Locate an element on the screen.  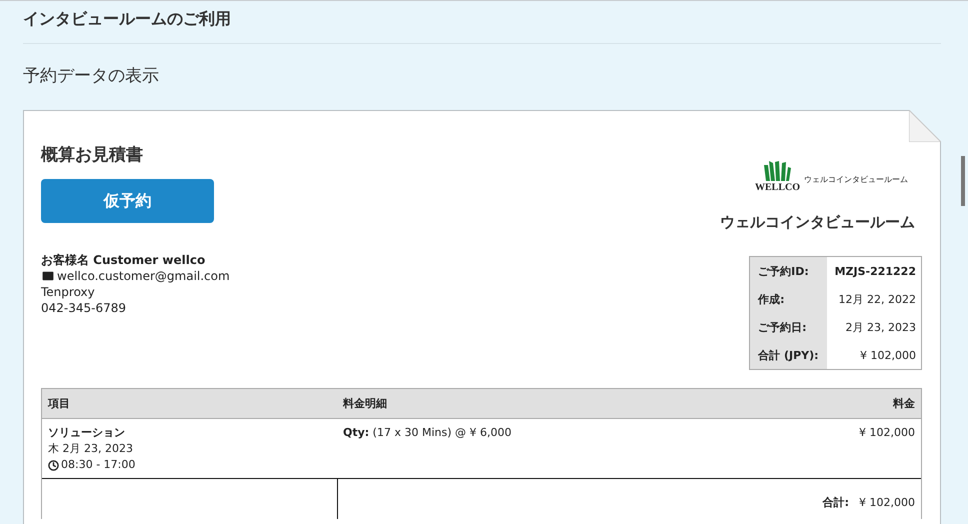
price-detail: Qty: (17 x 30 Mins) @ ¥ 6,000 is located at coordinates (427, 433).